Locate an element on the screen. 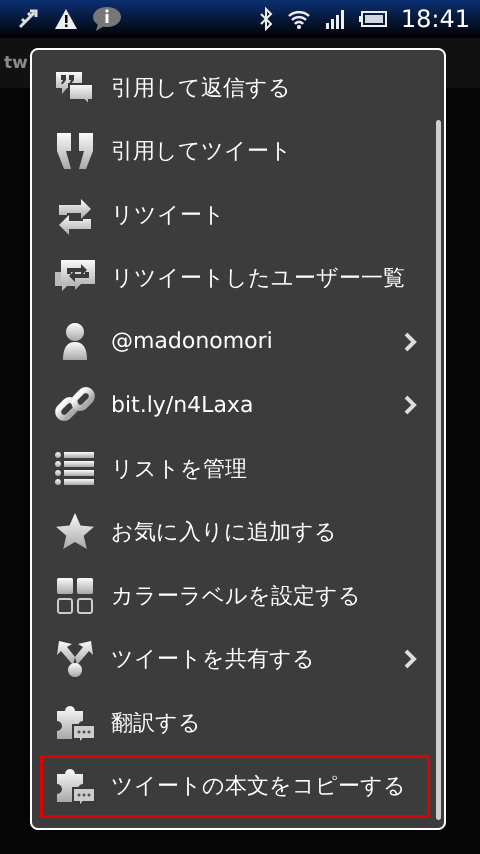  battery-icon is located at coordinates (372, 19).